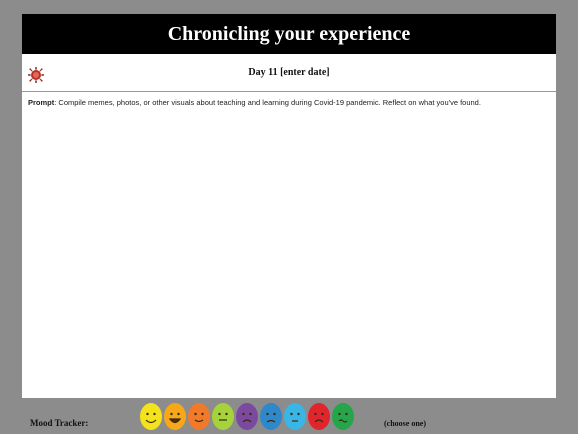 The height and width of the screenshot is (434, 578). What do you see at coordinates (343, 416) in the screenshot?
I see `sick-face-icon` at bounding box center [343, 416].